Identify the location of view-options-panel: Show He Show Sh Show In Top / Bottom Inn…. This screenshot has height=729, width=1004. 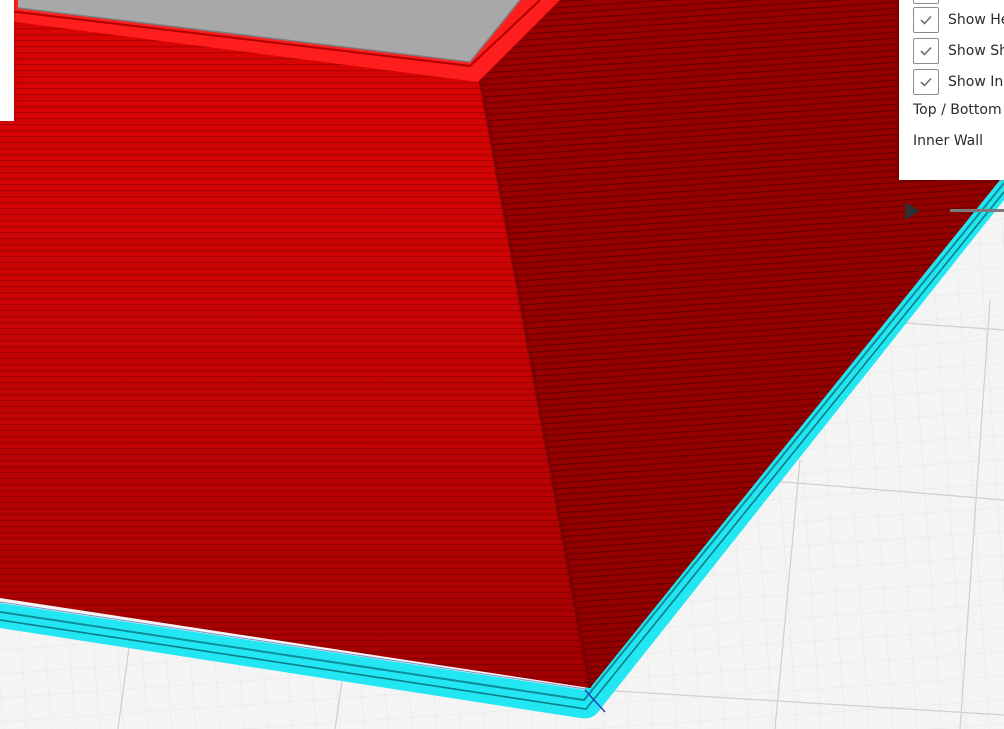
(951, 90).